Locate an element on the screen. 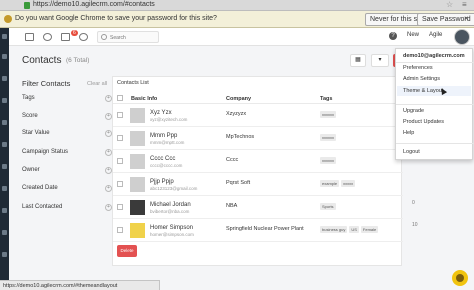 The height and width of the screenshot is (290, 474). filter-label: Created Date is located at coordinates (40, 188).